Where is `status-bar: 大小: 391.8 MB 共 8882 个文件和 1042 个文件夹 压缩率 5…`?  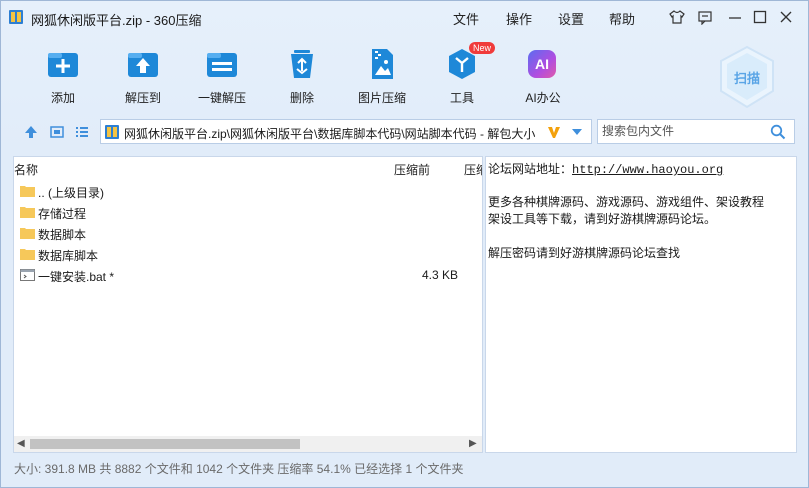 status-bar: 大小: 391.8 MB 共 8882 个文件和 1042 个文件夹 压缩率 5… is located at coordinates (404, 471).